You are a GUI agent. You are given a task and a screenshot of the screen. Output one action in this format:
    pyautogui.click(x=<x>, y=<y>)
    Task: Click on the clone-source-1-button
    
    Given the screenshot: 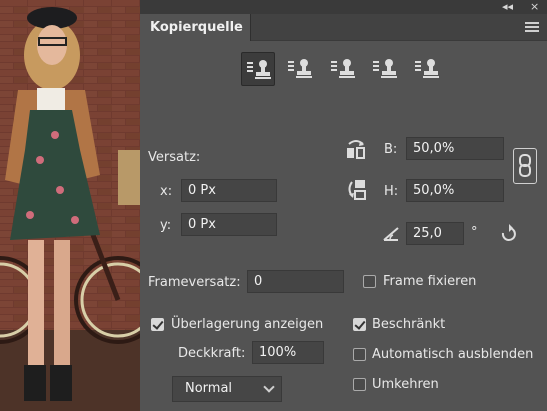 What is the action you would take?
    pyautogui.click(x=258, y=69)
    